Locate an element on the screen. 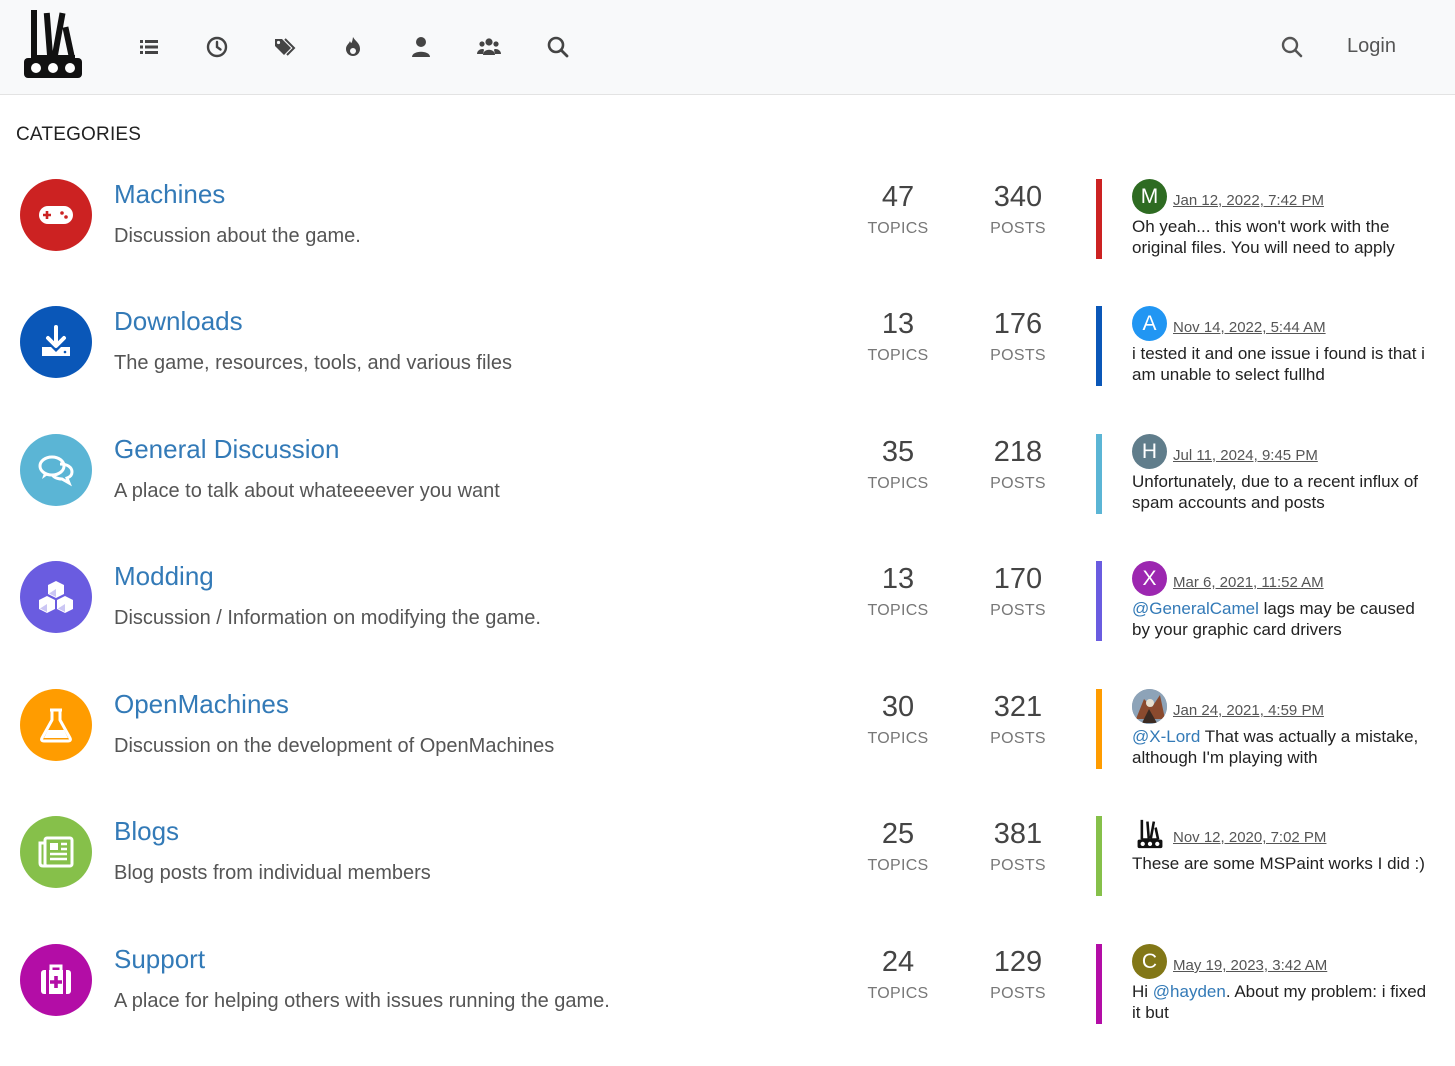 The height and width of the screenshot is (1066, 1455). category-title: OpenMachines is located at coordinates (201, 704).